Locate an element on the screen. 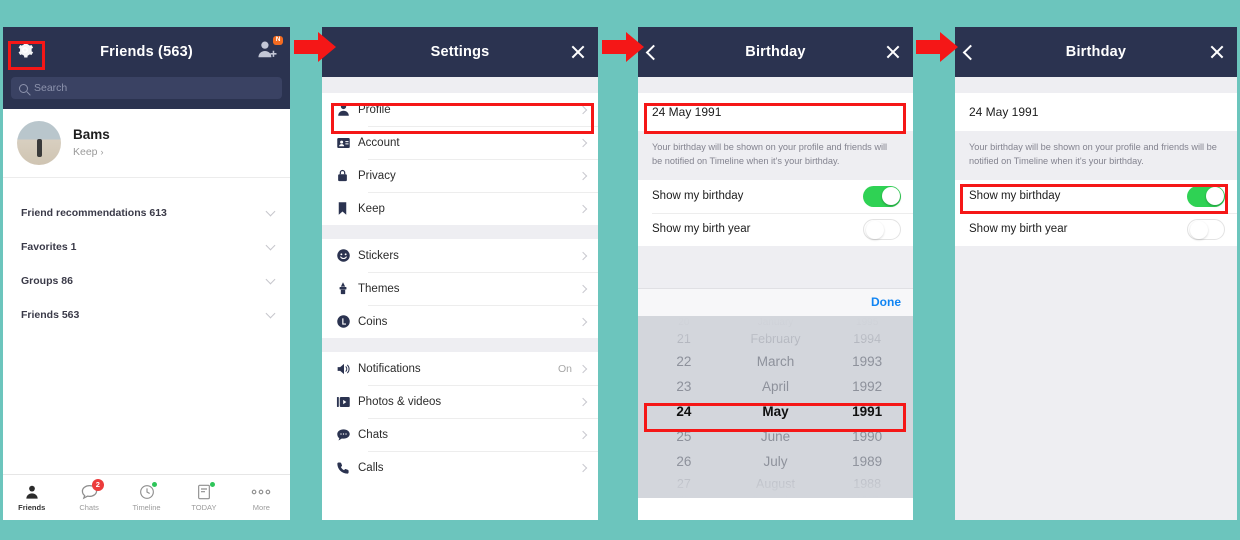  picker-item: 1987 is located at coordinates (867, 496).